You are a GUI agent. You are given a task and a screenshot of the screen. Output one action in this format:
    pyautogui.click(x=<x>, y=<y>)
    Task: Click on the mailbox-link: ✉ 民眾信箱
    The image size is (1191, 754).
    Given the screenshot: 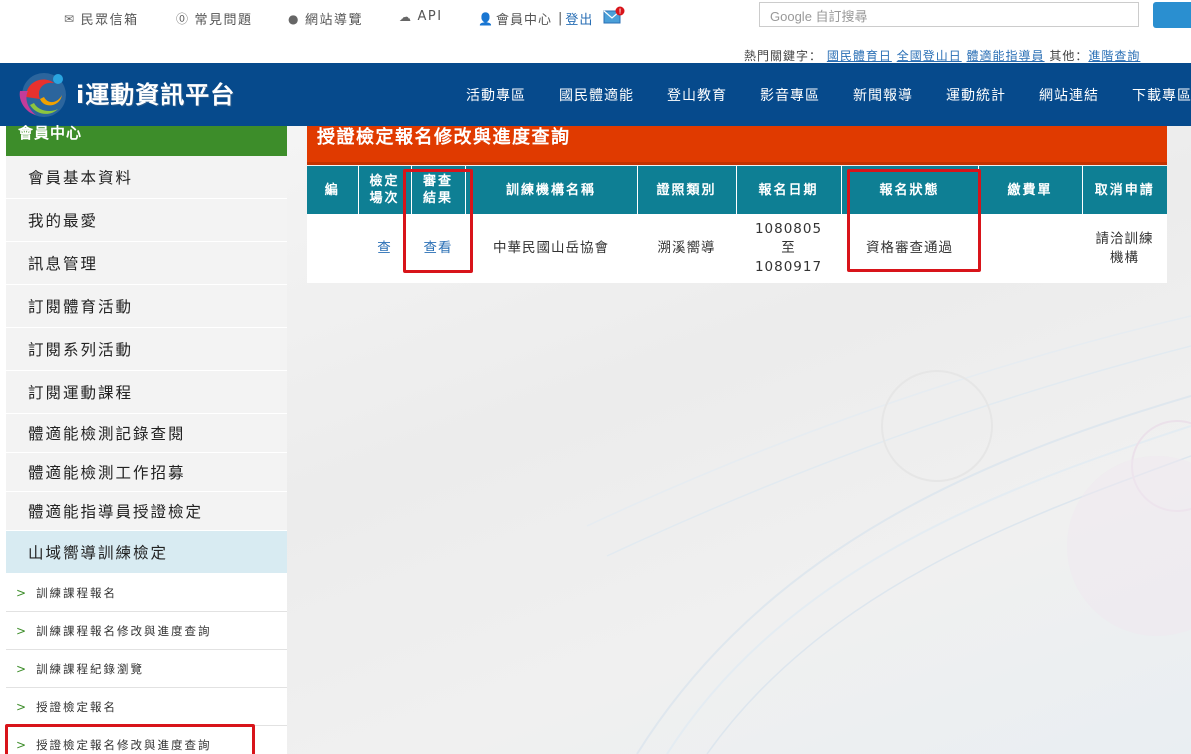 What is the action you would take?
    pyautogui.click(x=101, y=19)
    